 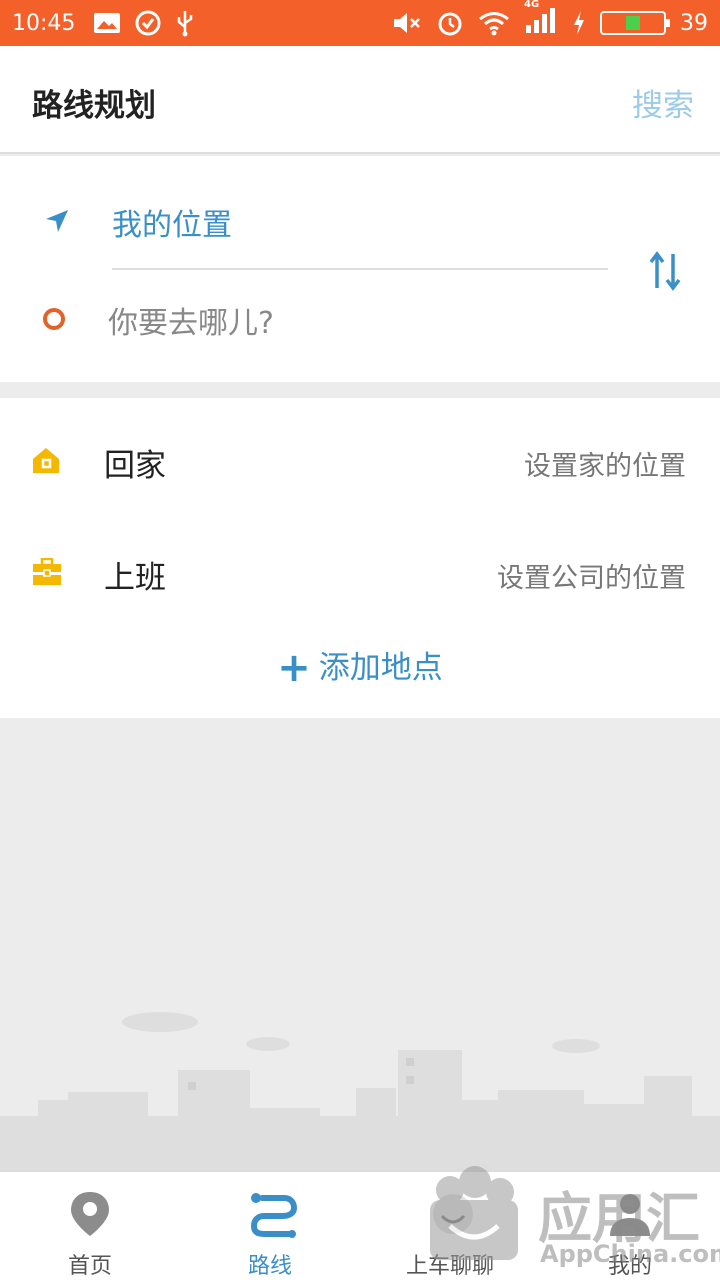 What do you see at coordinates (494, 24) in the screenshot?
I see `wifi-icon` at bounding box center [494, 24].